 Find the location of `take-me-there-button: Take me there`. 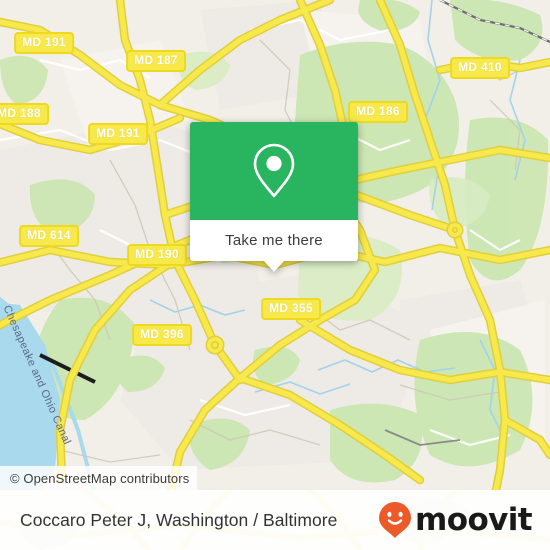

take-me-there-button: Take me there is located at coordinates (274, 246).